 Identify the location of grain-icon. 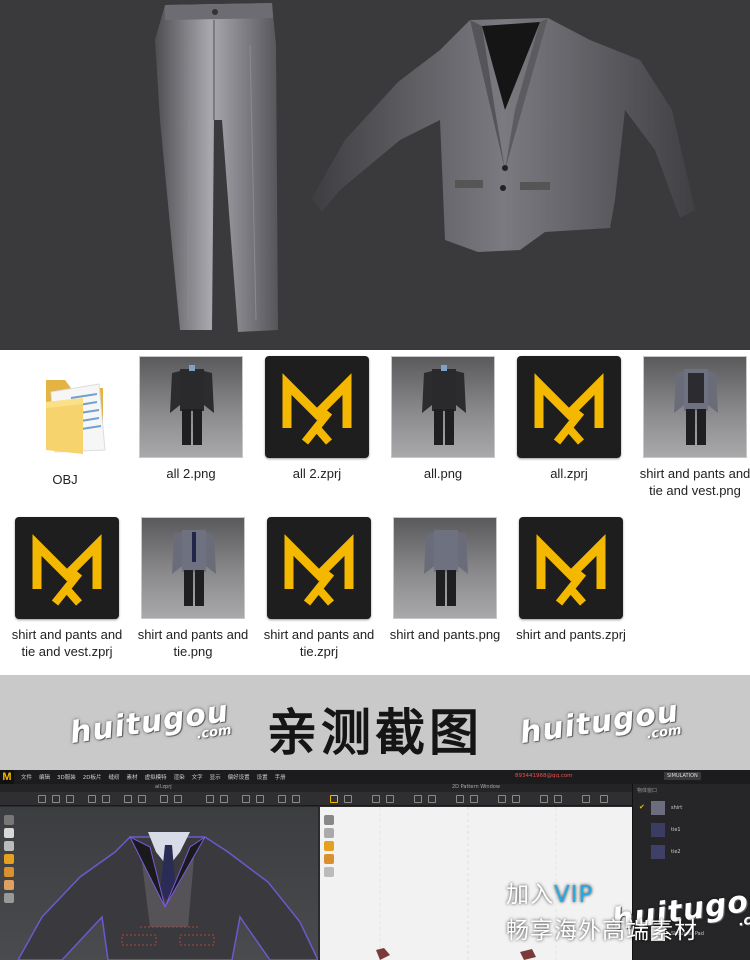
(502, 799).